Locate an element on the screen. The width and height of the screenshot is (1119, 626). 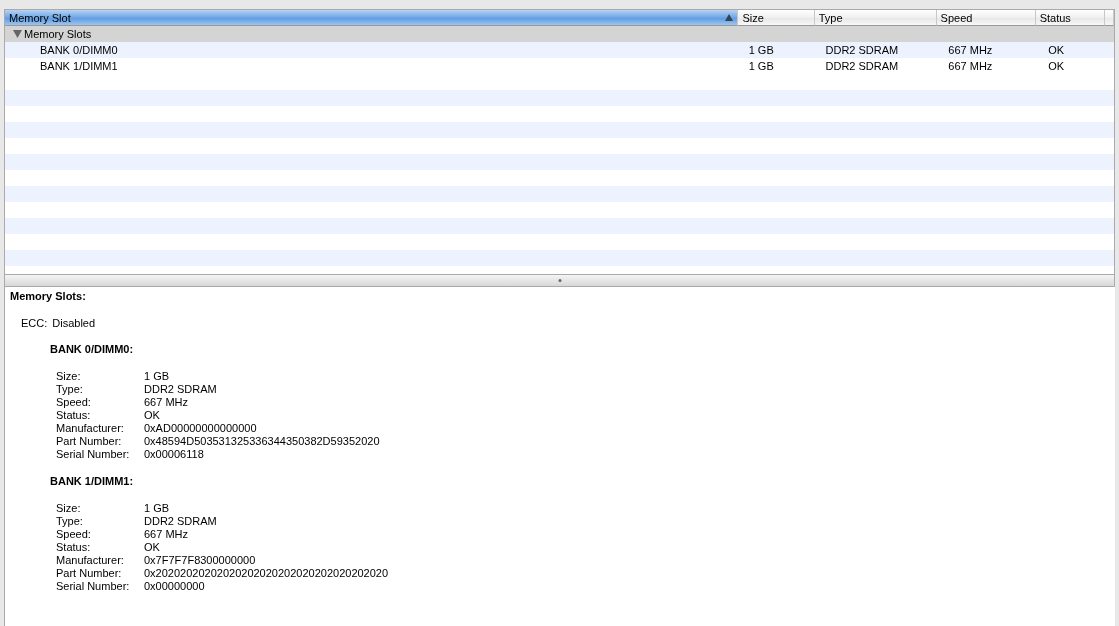
bank-title: BANK 0/DIMM0: is located at coordinates (92, 349).